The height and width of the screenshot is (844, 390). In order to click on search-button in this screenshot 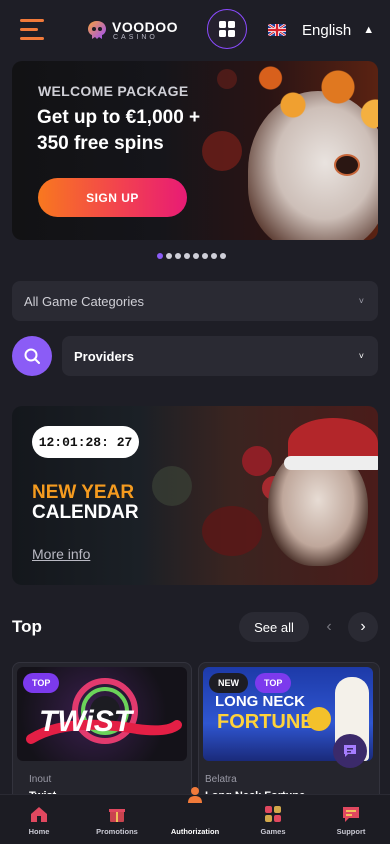, I will do `click(32, 356)`.